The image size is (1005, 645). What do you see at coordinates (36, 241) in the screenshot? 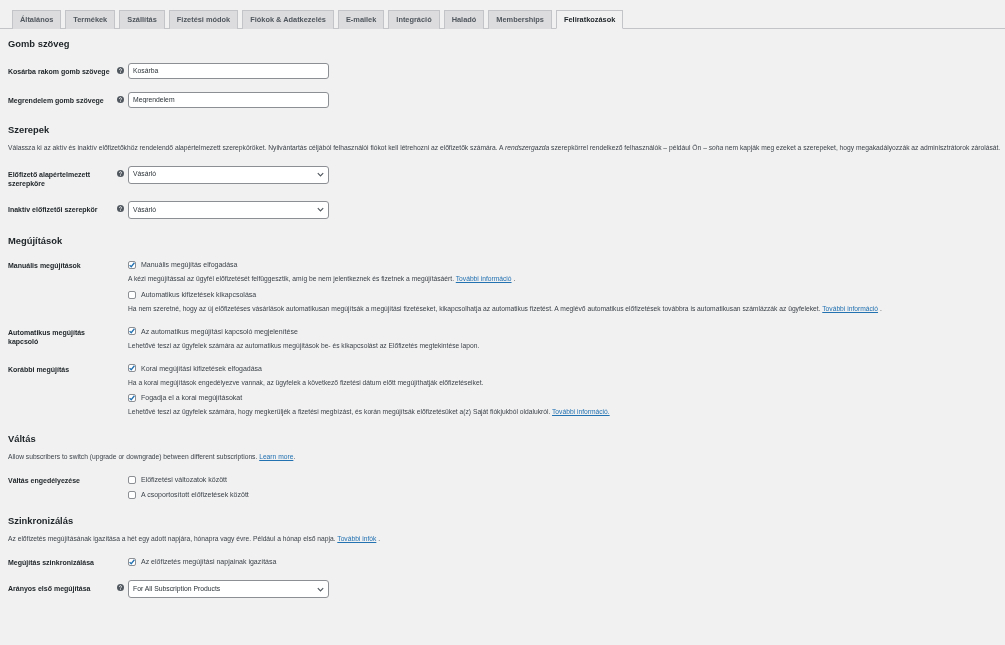
I see `section-heading: Megújítások` at bounding box center [36, 241].